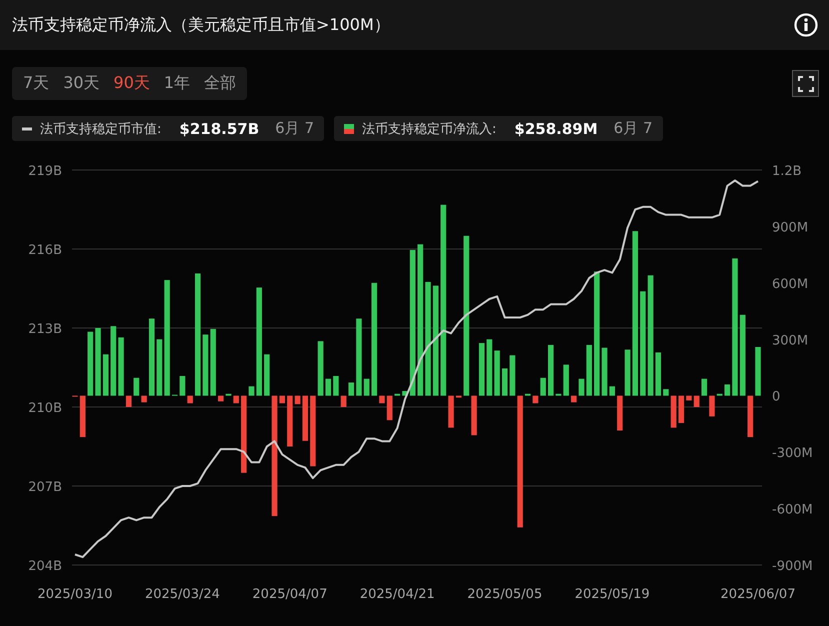 The height and width of the screenshot is (626, 829). What do you see at coordinates (790, 340) in the screenshot?
I see `axis-label: 300M` at bounding box center [790, 340].